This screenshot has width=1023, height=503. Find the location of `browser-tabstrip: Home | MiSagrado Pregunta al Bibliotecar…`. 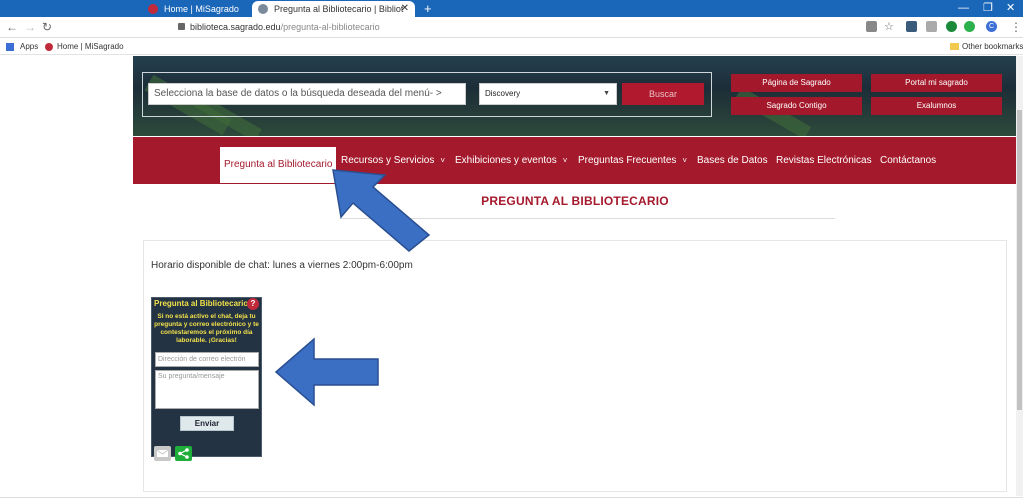

browser-tabstrip: Home | MiSagrado Pregunta al Bibliotecar… is located at coordinates (511, 8).